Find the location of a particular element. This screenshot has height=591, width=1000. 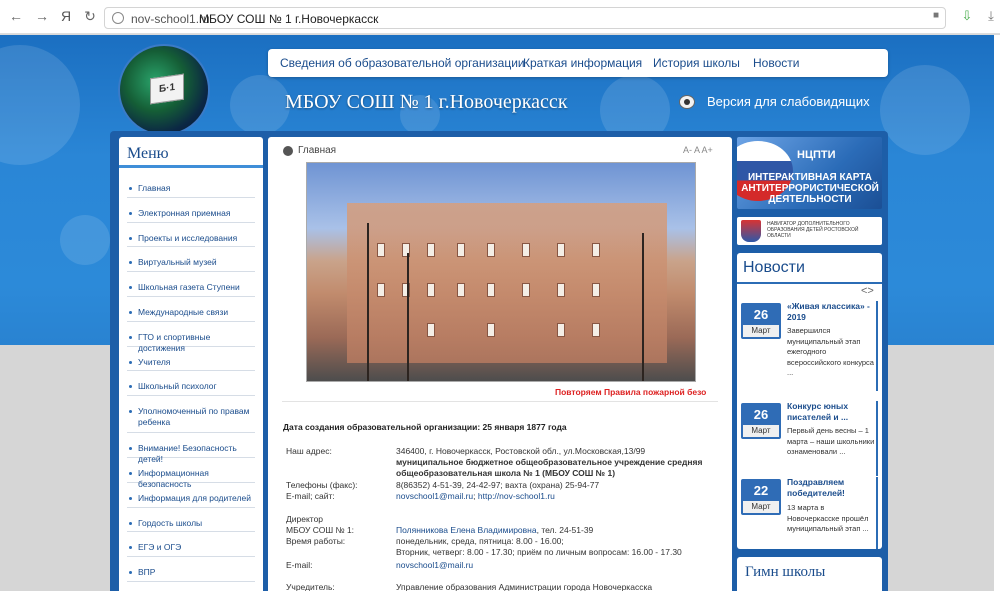

news-title: Новости is located at coordinates (774, 267).